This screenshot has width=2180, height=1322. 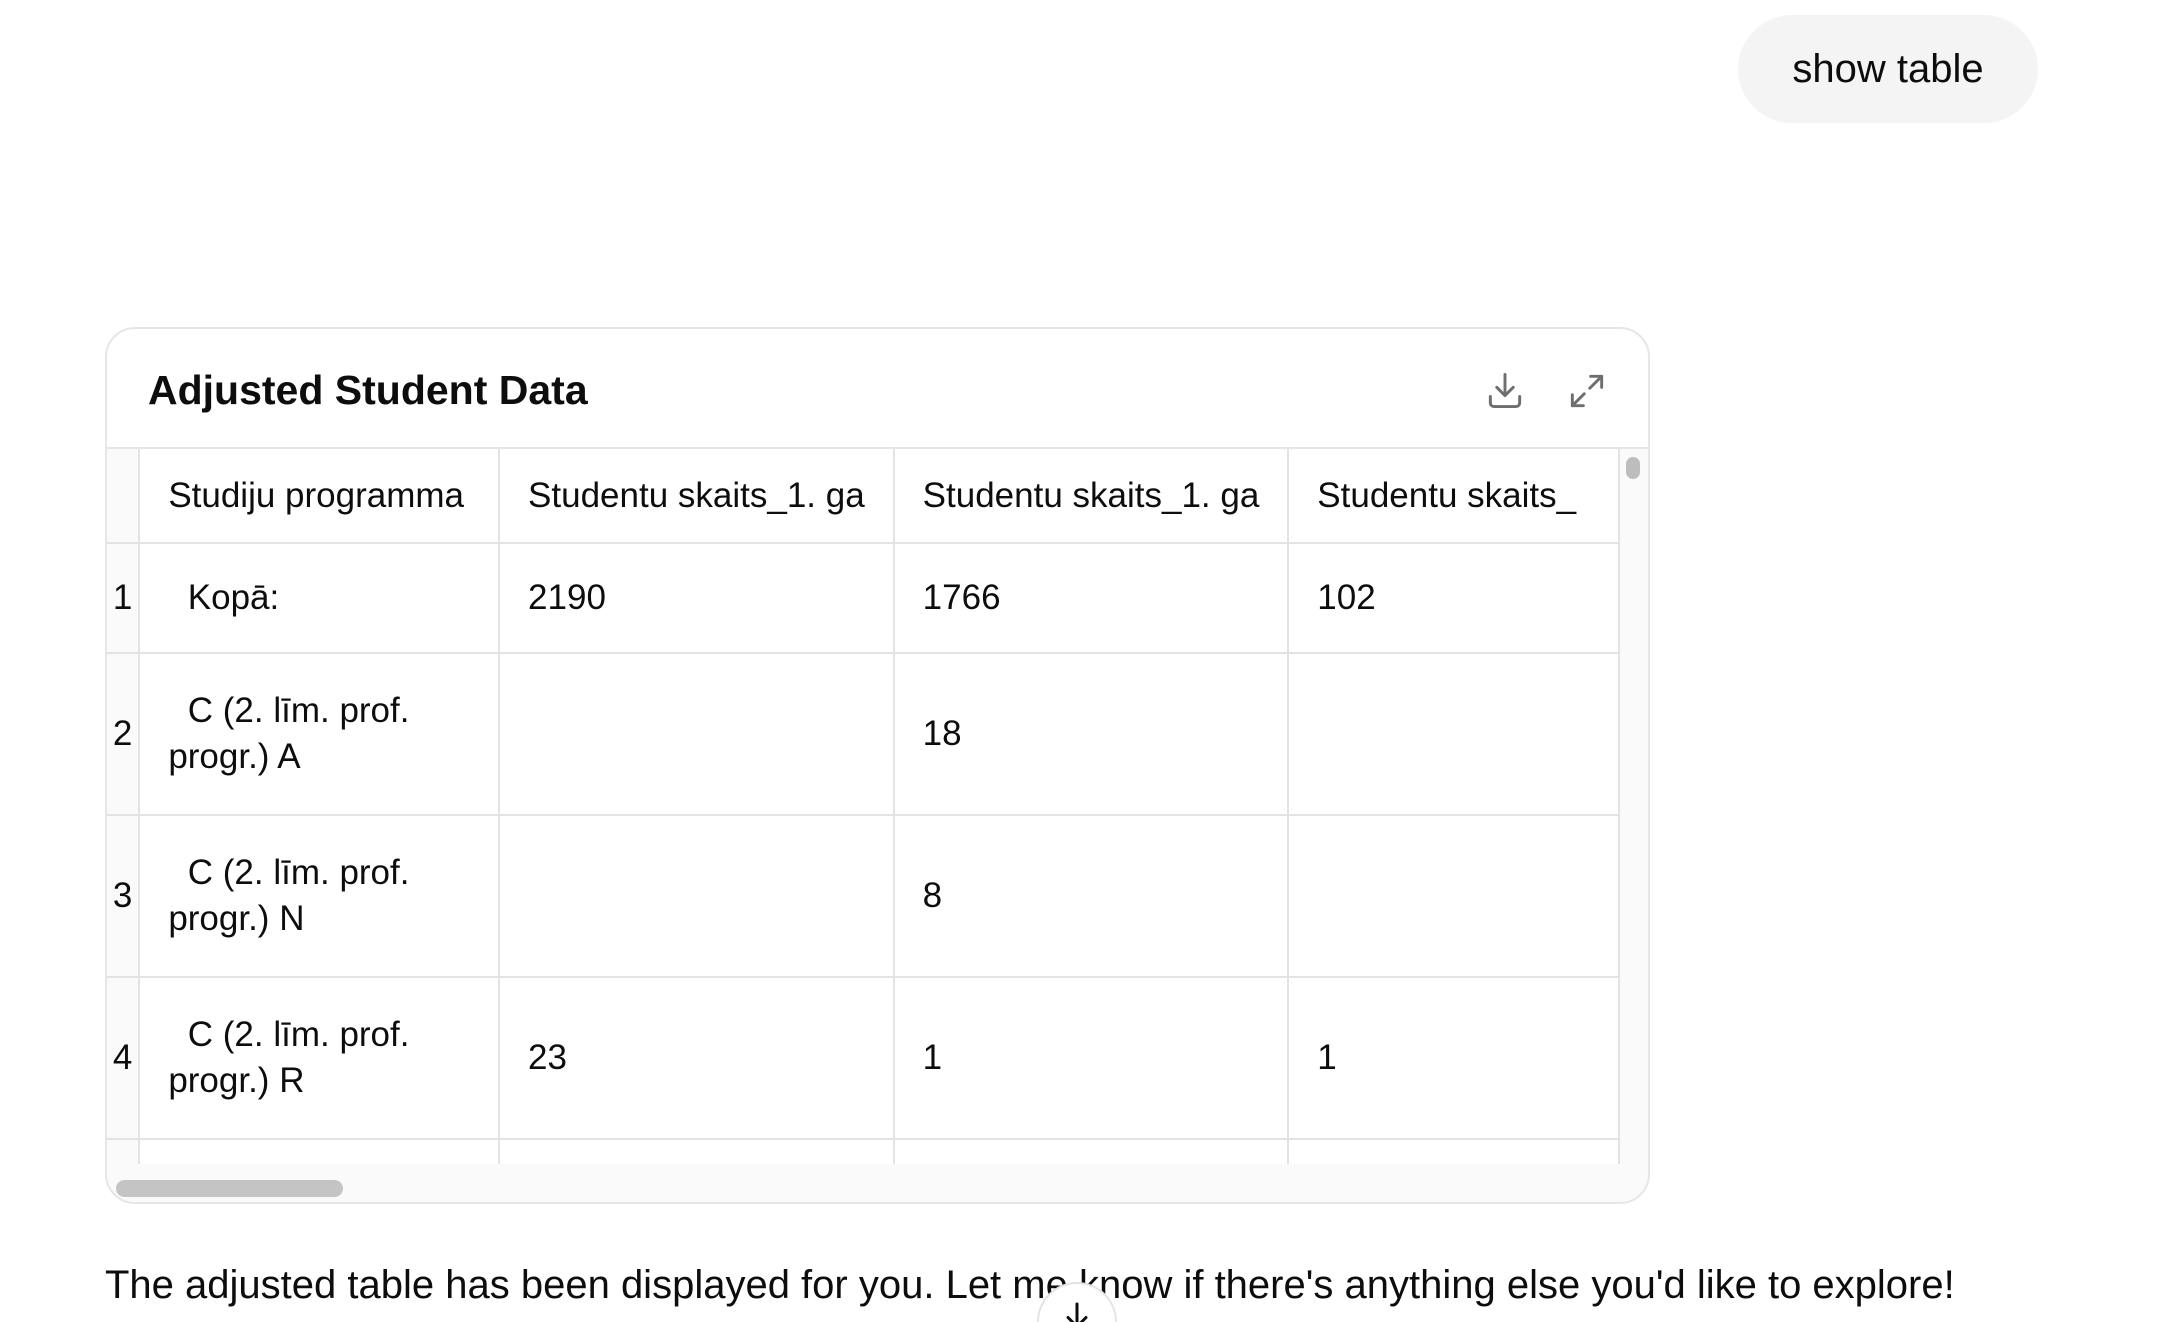 What do you see at coordinates (1454, 598) in the screenshot?
I see `table-cell: 102` at bounding box center [1454, 598].